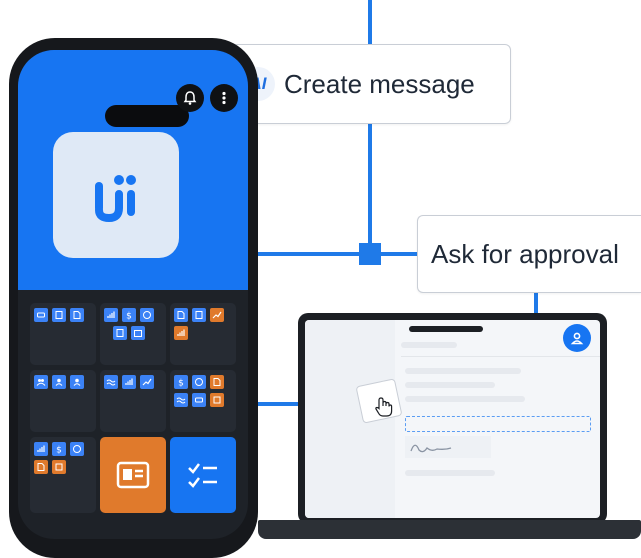  What do you see at coordinates (115, 199) in the screenshot?
I see `workflow-logo-icon` at bounding box center [115, 199].